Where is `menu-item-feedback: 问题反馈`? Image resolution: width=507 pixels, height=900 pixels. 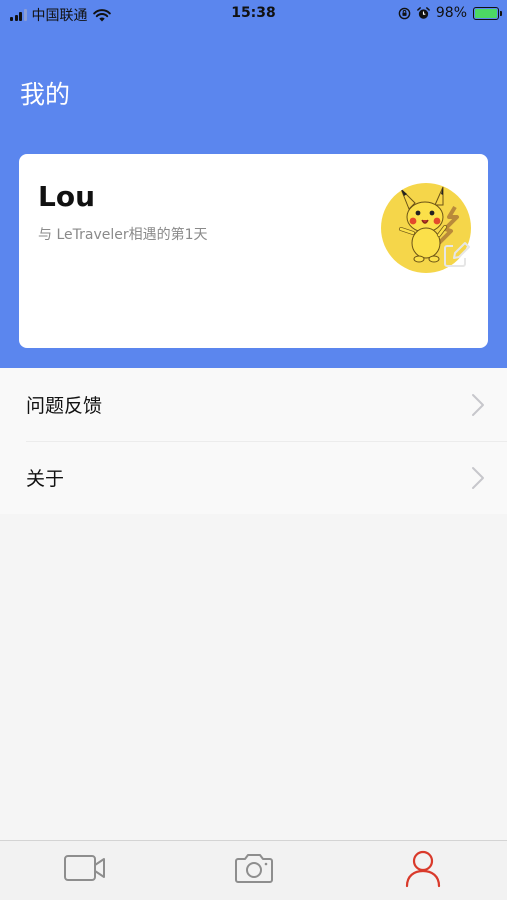
menu-item-feedback: 问题反馈 is located at coordinates (253, 404).